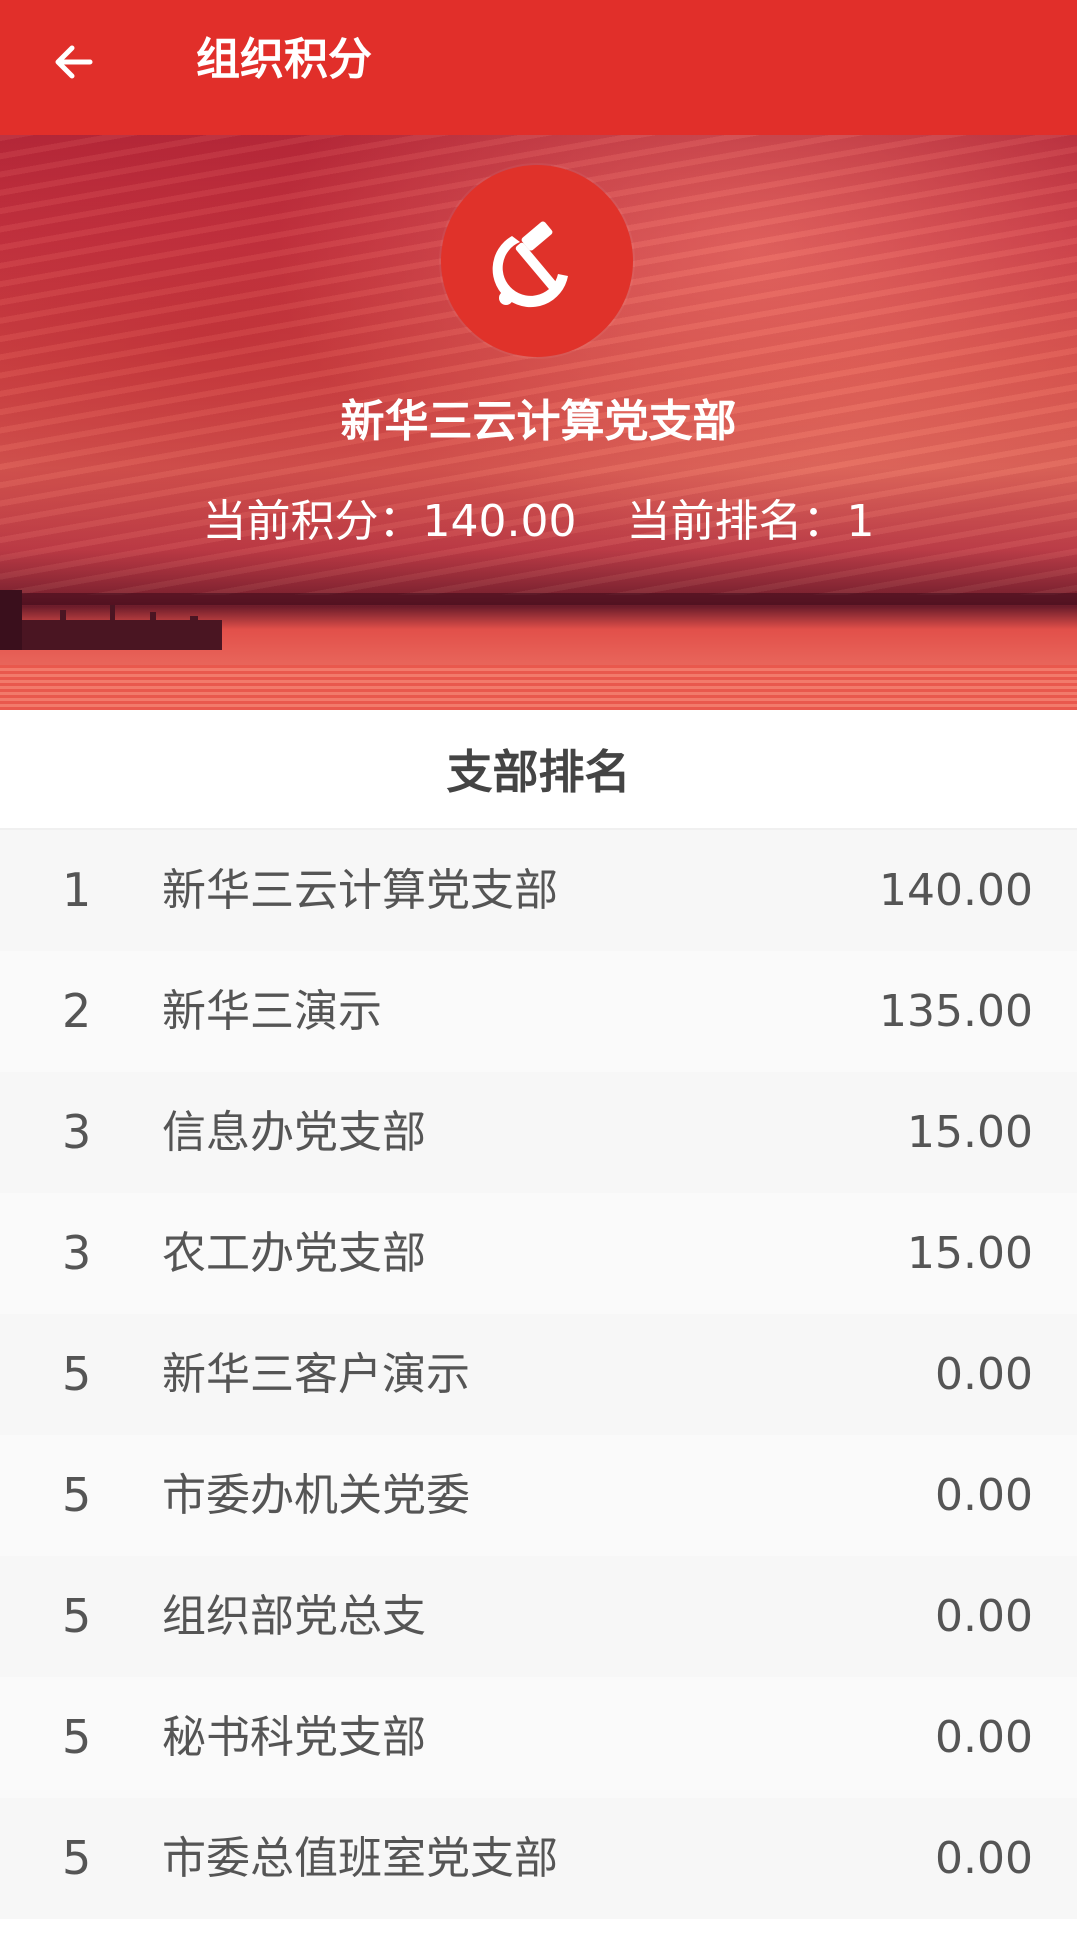 The image size is (1077, 1934). Describe the element at coordinates (860, 521) in the screenshot. I see `current-rank-value: 1` at that location.